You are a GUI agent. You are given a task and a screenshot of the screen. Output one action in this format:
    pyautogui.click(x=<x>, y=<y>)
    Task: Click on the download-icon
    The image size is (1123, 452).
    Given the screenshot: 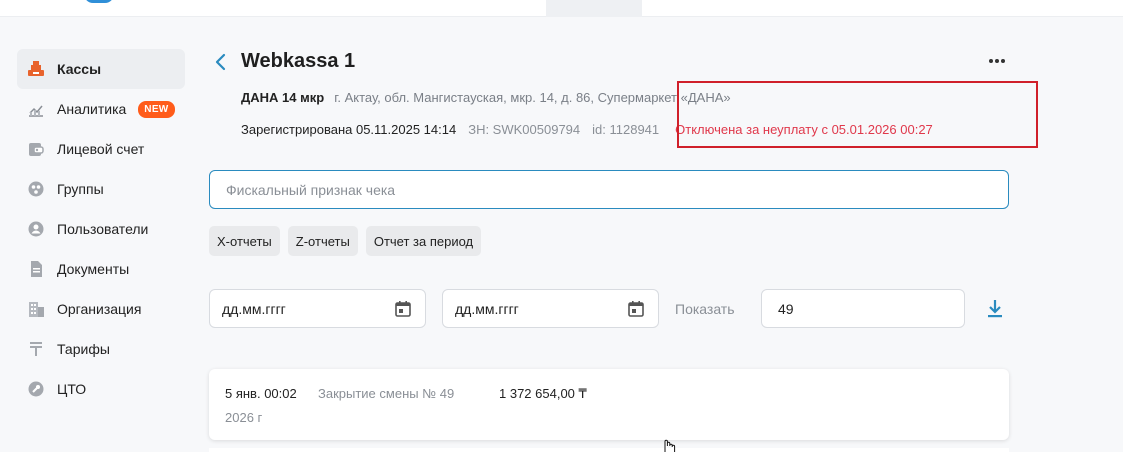 What is the action you would take?
    pyautogui.click(x=995, y=309)
    